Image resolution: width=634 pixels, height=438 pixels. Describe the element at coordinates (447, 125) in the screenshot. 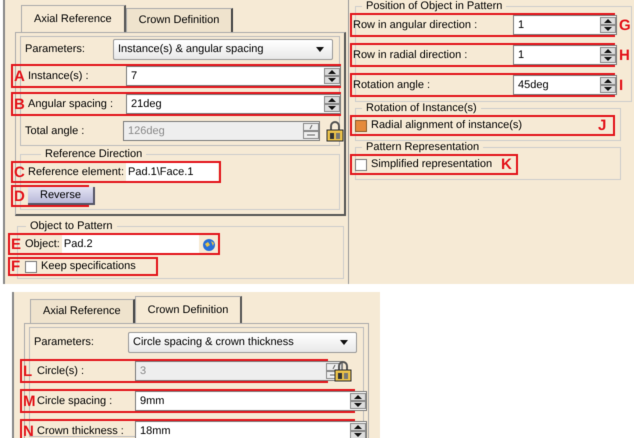

I see `checkbox-label: Radial alignment of instance(s)` at that location.